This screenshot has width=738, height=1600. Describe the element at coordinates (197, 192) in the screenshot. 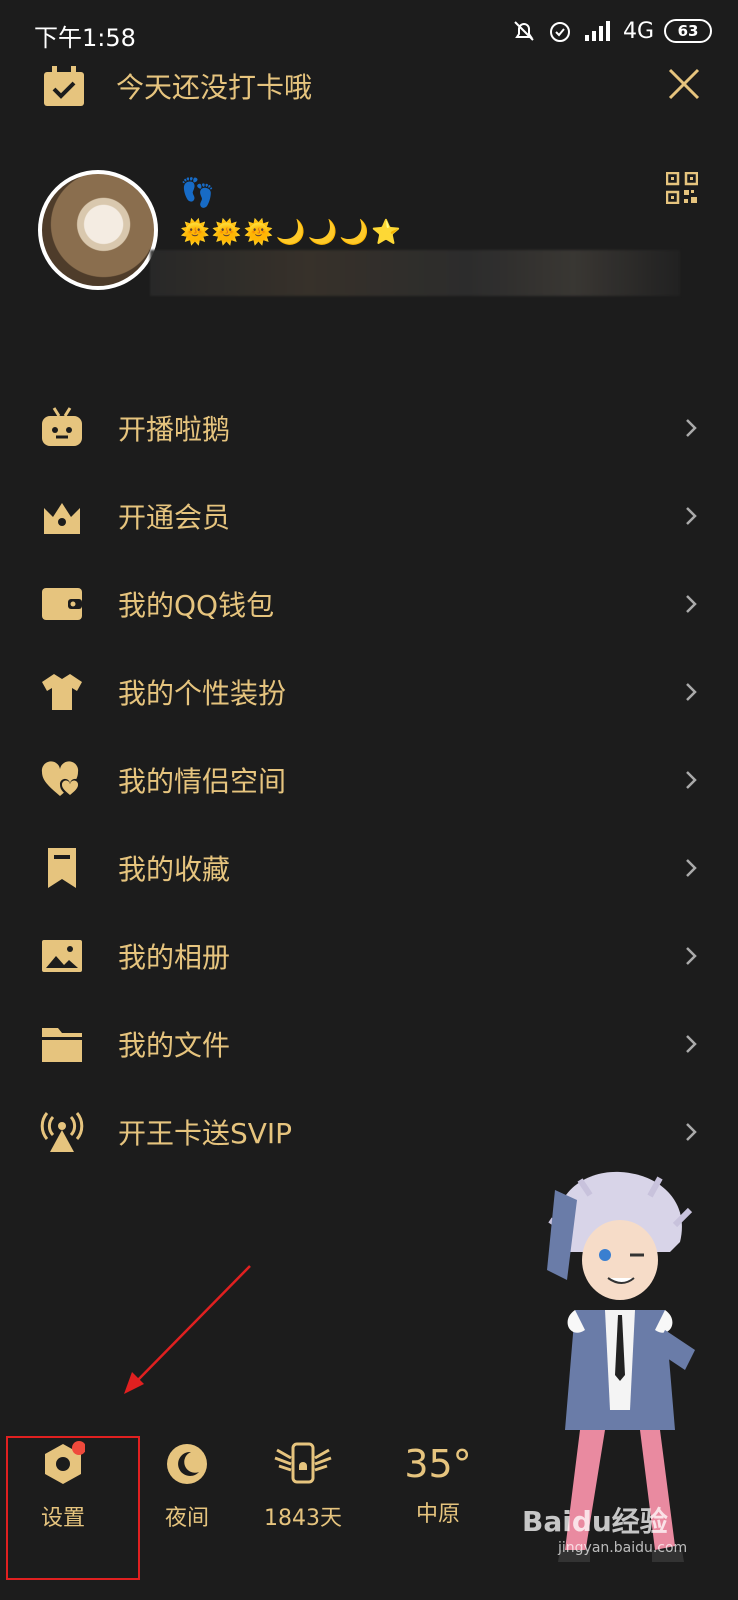

I see `footprints-icon: 👣` at that location.